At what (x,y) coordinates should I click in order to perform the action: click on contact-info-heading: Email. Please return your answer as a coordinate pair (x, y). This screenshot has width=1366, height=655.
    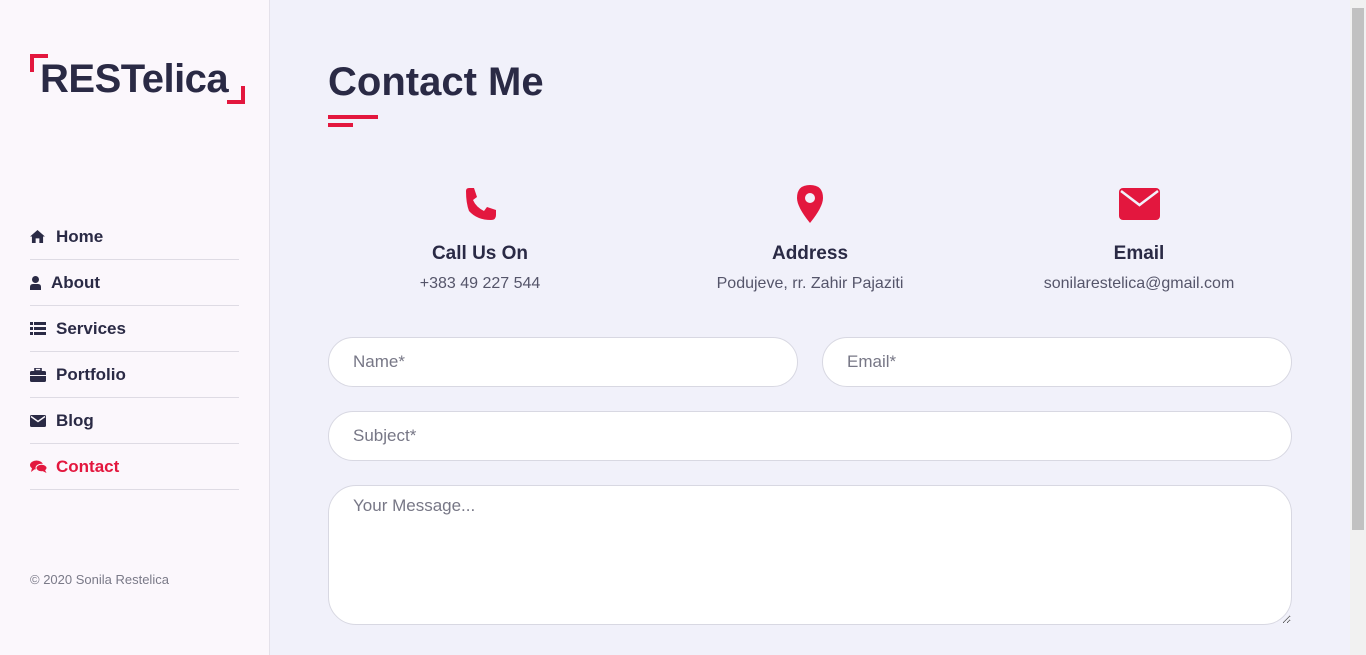
    Looking at the image, I should click on (1139, 253).